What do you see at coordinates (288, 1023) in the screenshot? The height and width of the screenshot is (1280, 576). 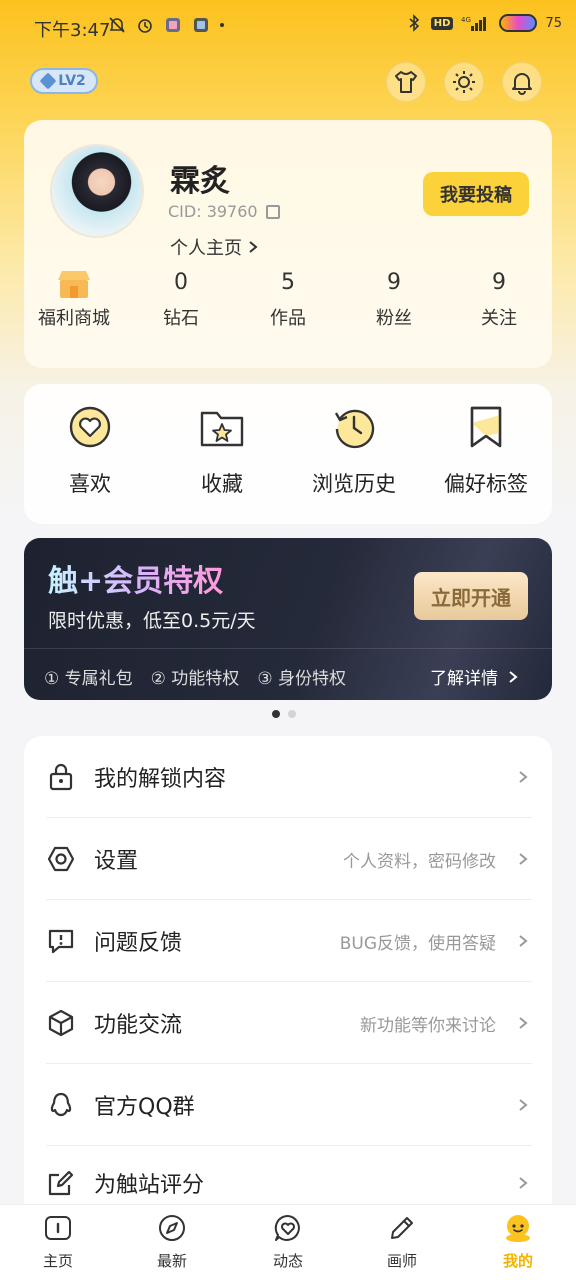 I see `menu-item-feature-discussion: 功能交流 新功能等你来讨论` at bounding box center [288, 1023].